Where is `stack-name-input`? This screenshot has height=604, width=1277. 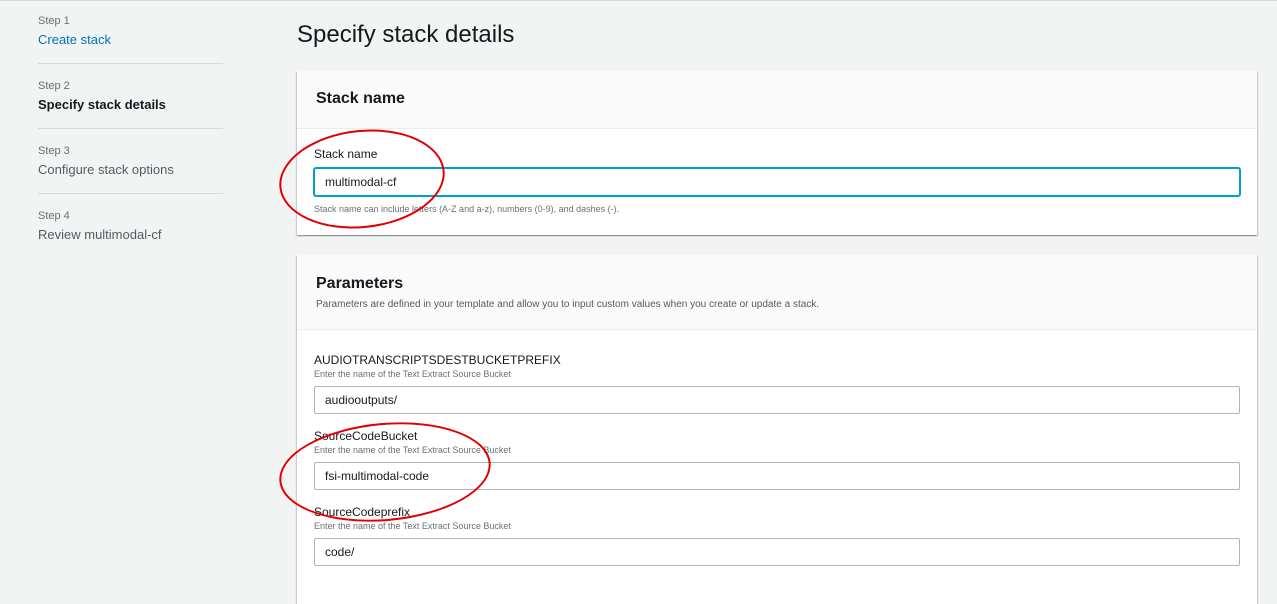 stack-name-input is located at coordinates (777, 182).